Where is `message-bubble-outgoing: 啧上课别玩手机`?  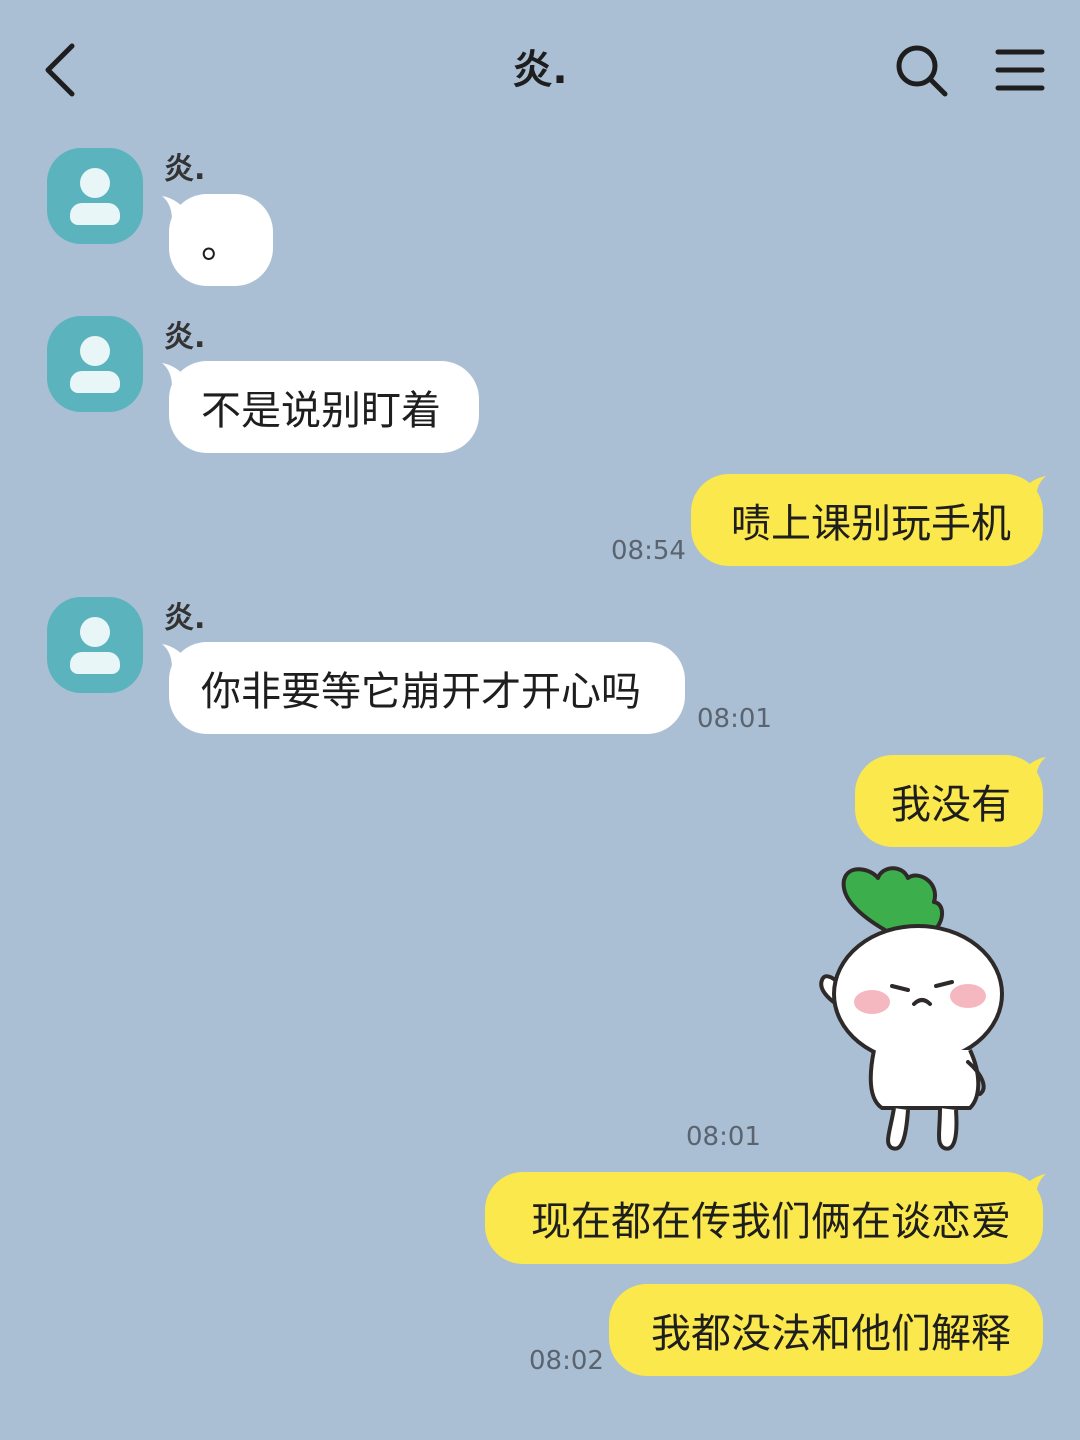 message-bubble-outgoing: 啧上课别玩手机 is located at coordinates (867, 520).